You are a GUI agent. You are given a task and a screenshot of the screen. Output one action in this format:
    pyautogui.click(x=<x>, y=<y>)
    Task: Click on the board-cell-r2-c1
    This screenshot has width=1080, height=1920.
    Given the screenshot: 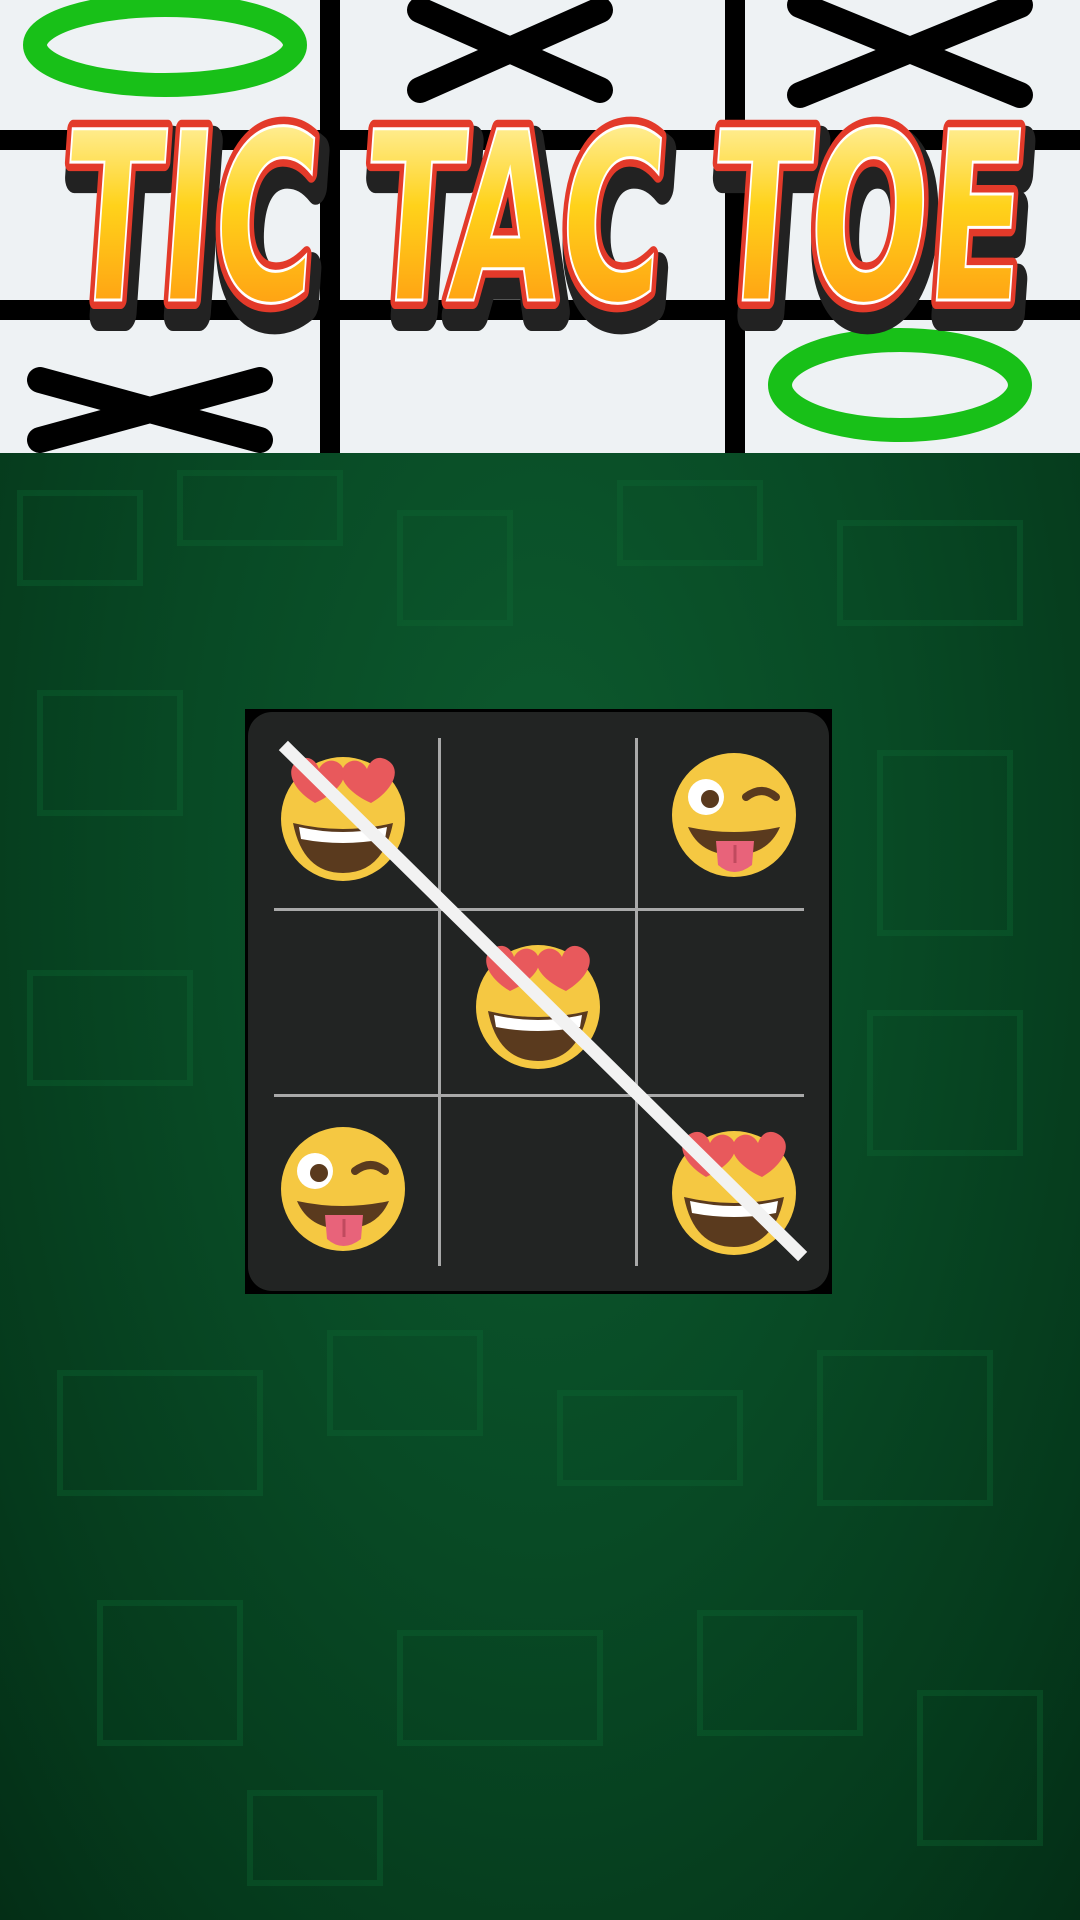 What is the action you would take?
    pyautogui.click(x=343, y=1002)
    